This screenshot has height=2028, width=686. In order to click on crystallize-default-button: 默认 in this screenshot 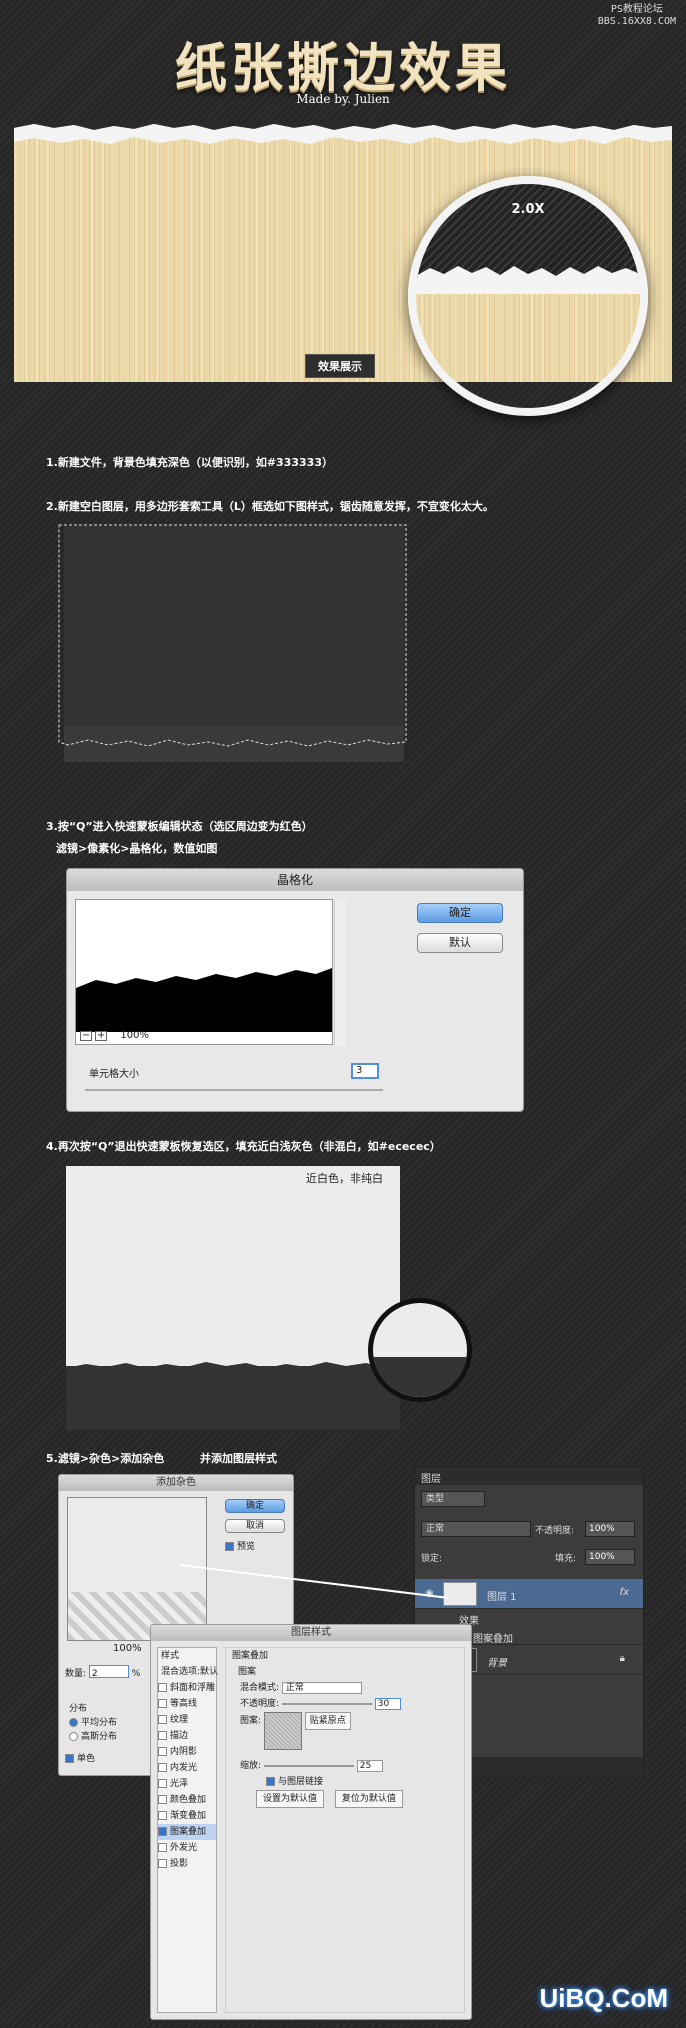, I will do `click(460, 943)`.